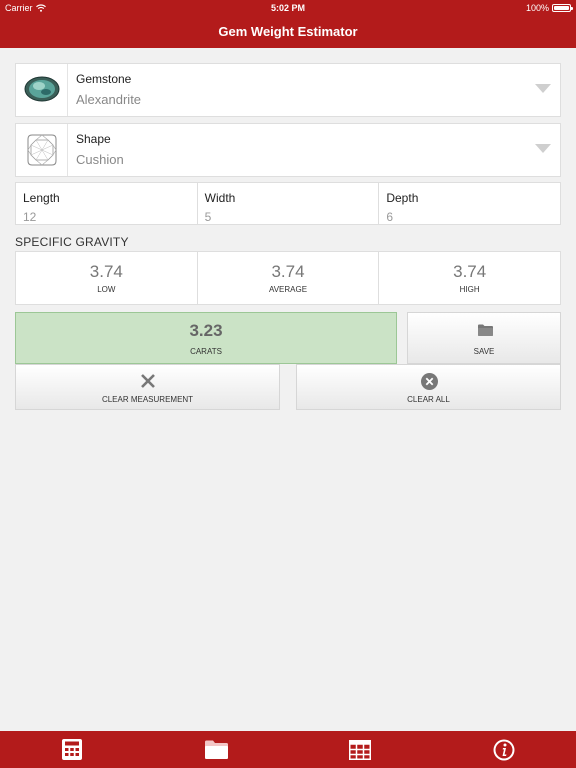 This screenshot has width=576, height=768. What do you see at coordinates (562, 8) in the screenshot?
I see `battery-icon` at bounding box center [562, 8].